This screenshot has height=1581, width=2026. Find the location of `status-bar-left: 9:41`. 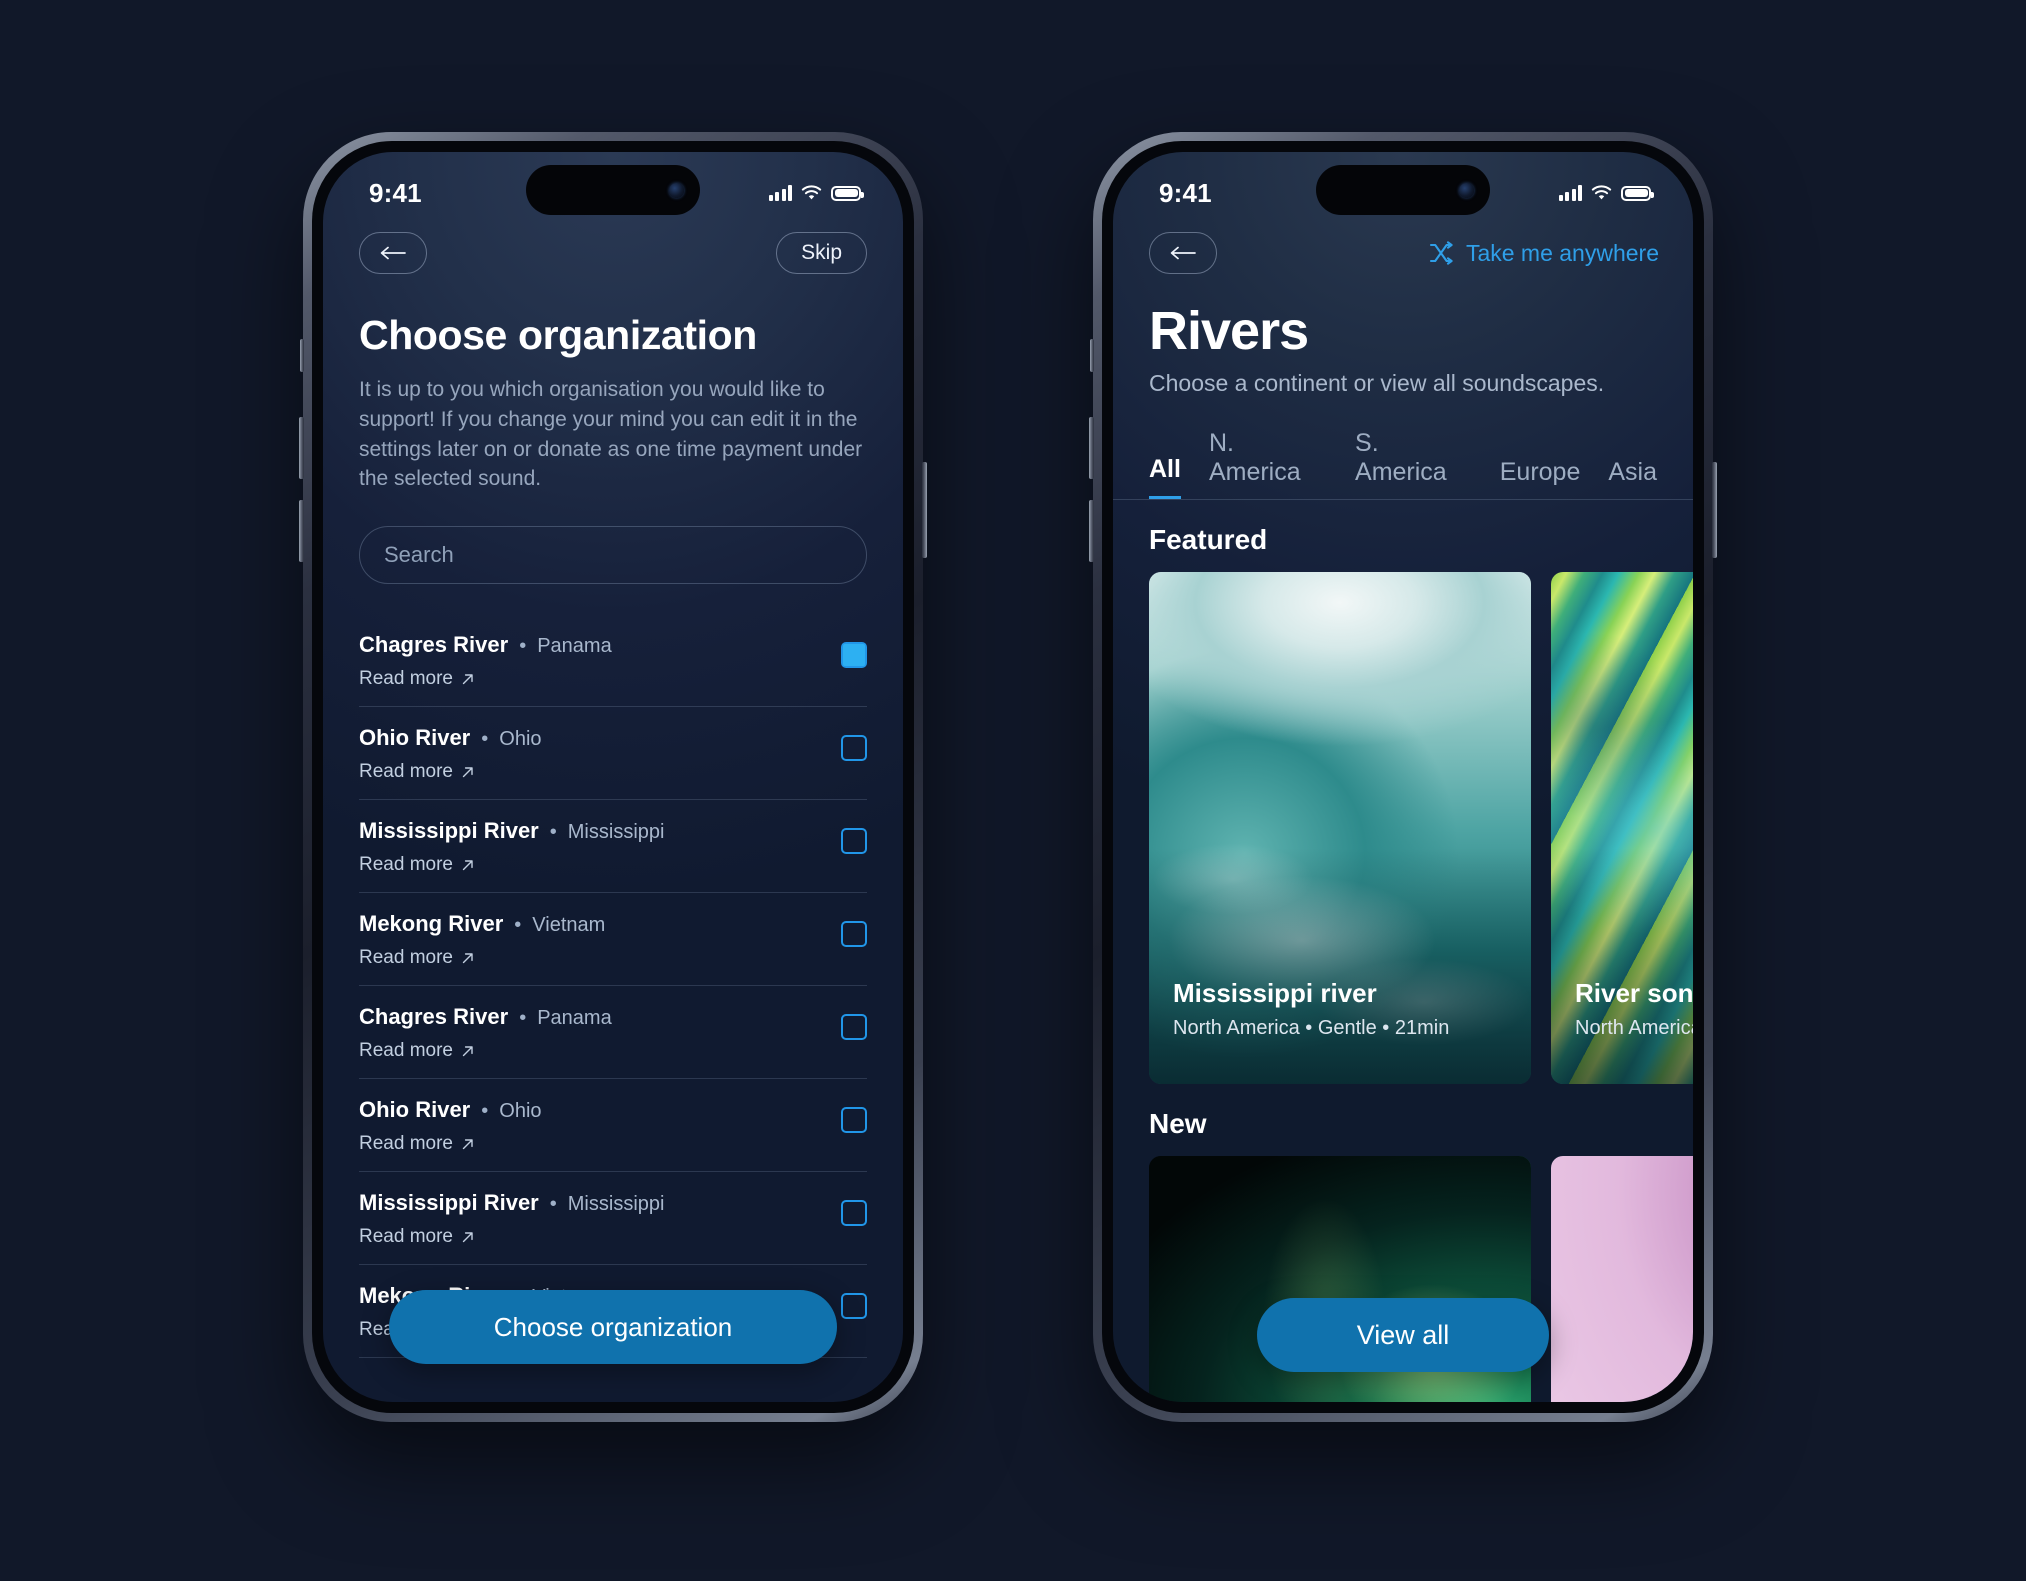

status-bar-left: 9:41 is located at coordinates (613, 185).